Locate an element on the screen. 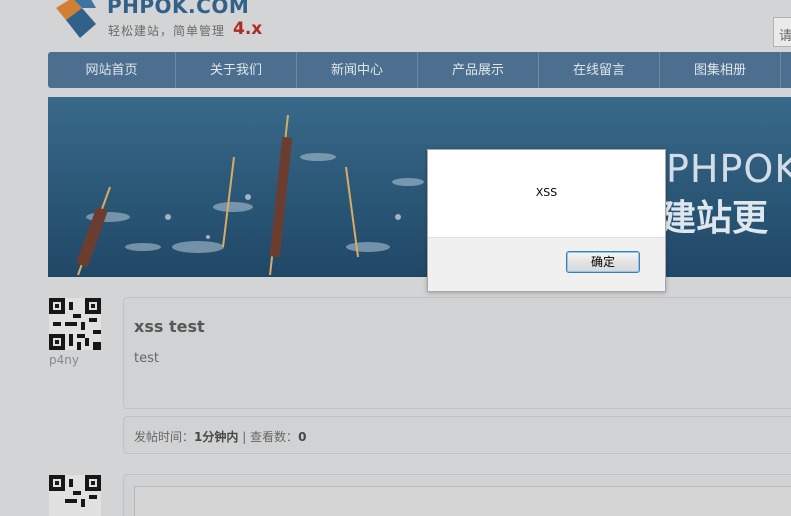 Image resolution: width=791 pixels, height=516 pixels. alert-message: XSS is located at coordinates (546, 192).